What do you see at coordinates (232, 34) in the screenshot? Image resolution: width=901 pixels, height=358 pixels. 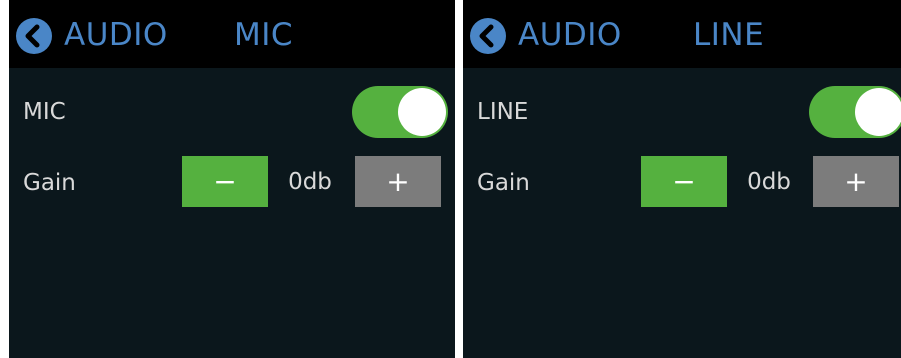 I see `header-bar: AUDIO MIC` at bounding box center [232, 34].